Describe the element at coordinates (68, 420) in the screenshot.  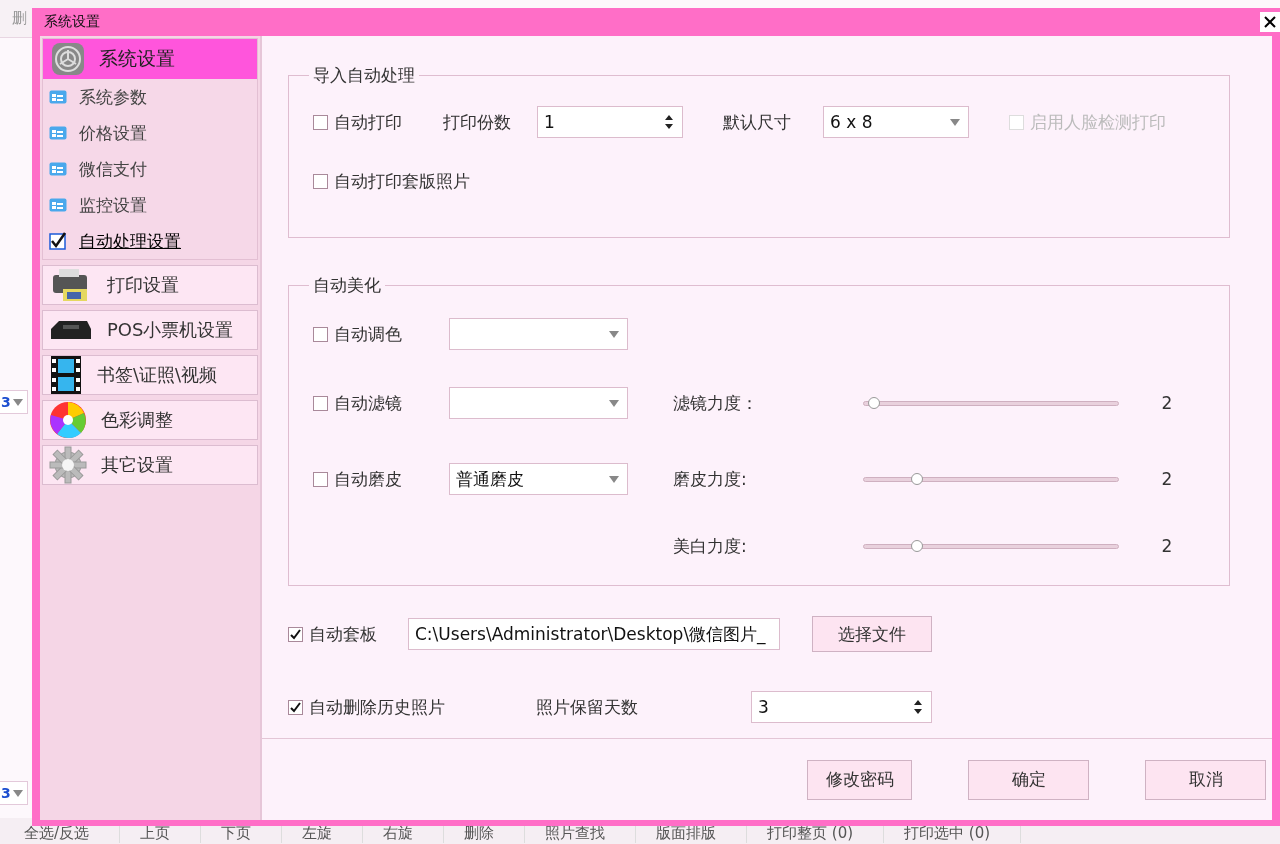
I see `color-wheel-icon` at that location.